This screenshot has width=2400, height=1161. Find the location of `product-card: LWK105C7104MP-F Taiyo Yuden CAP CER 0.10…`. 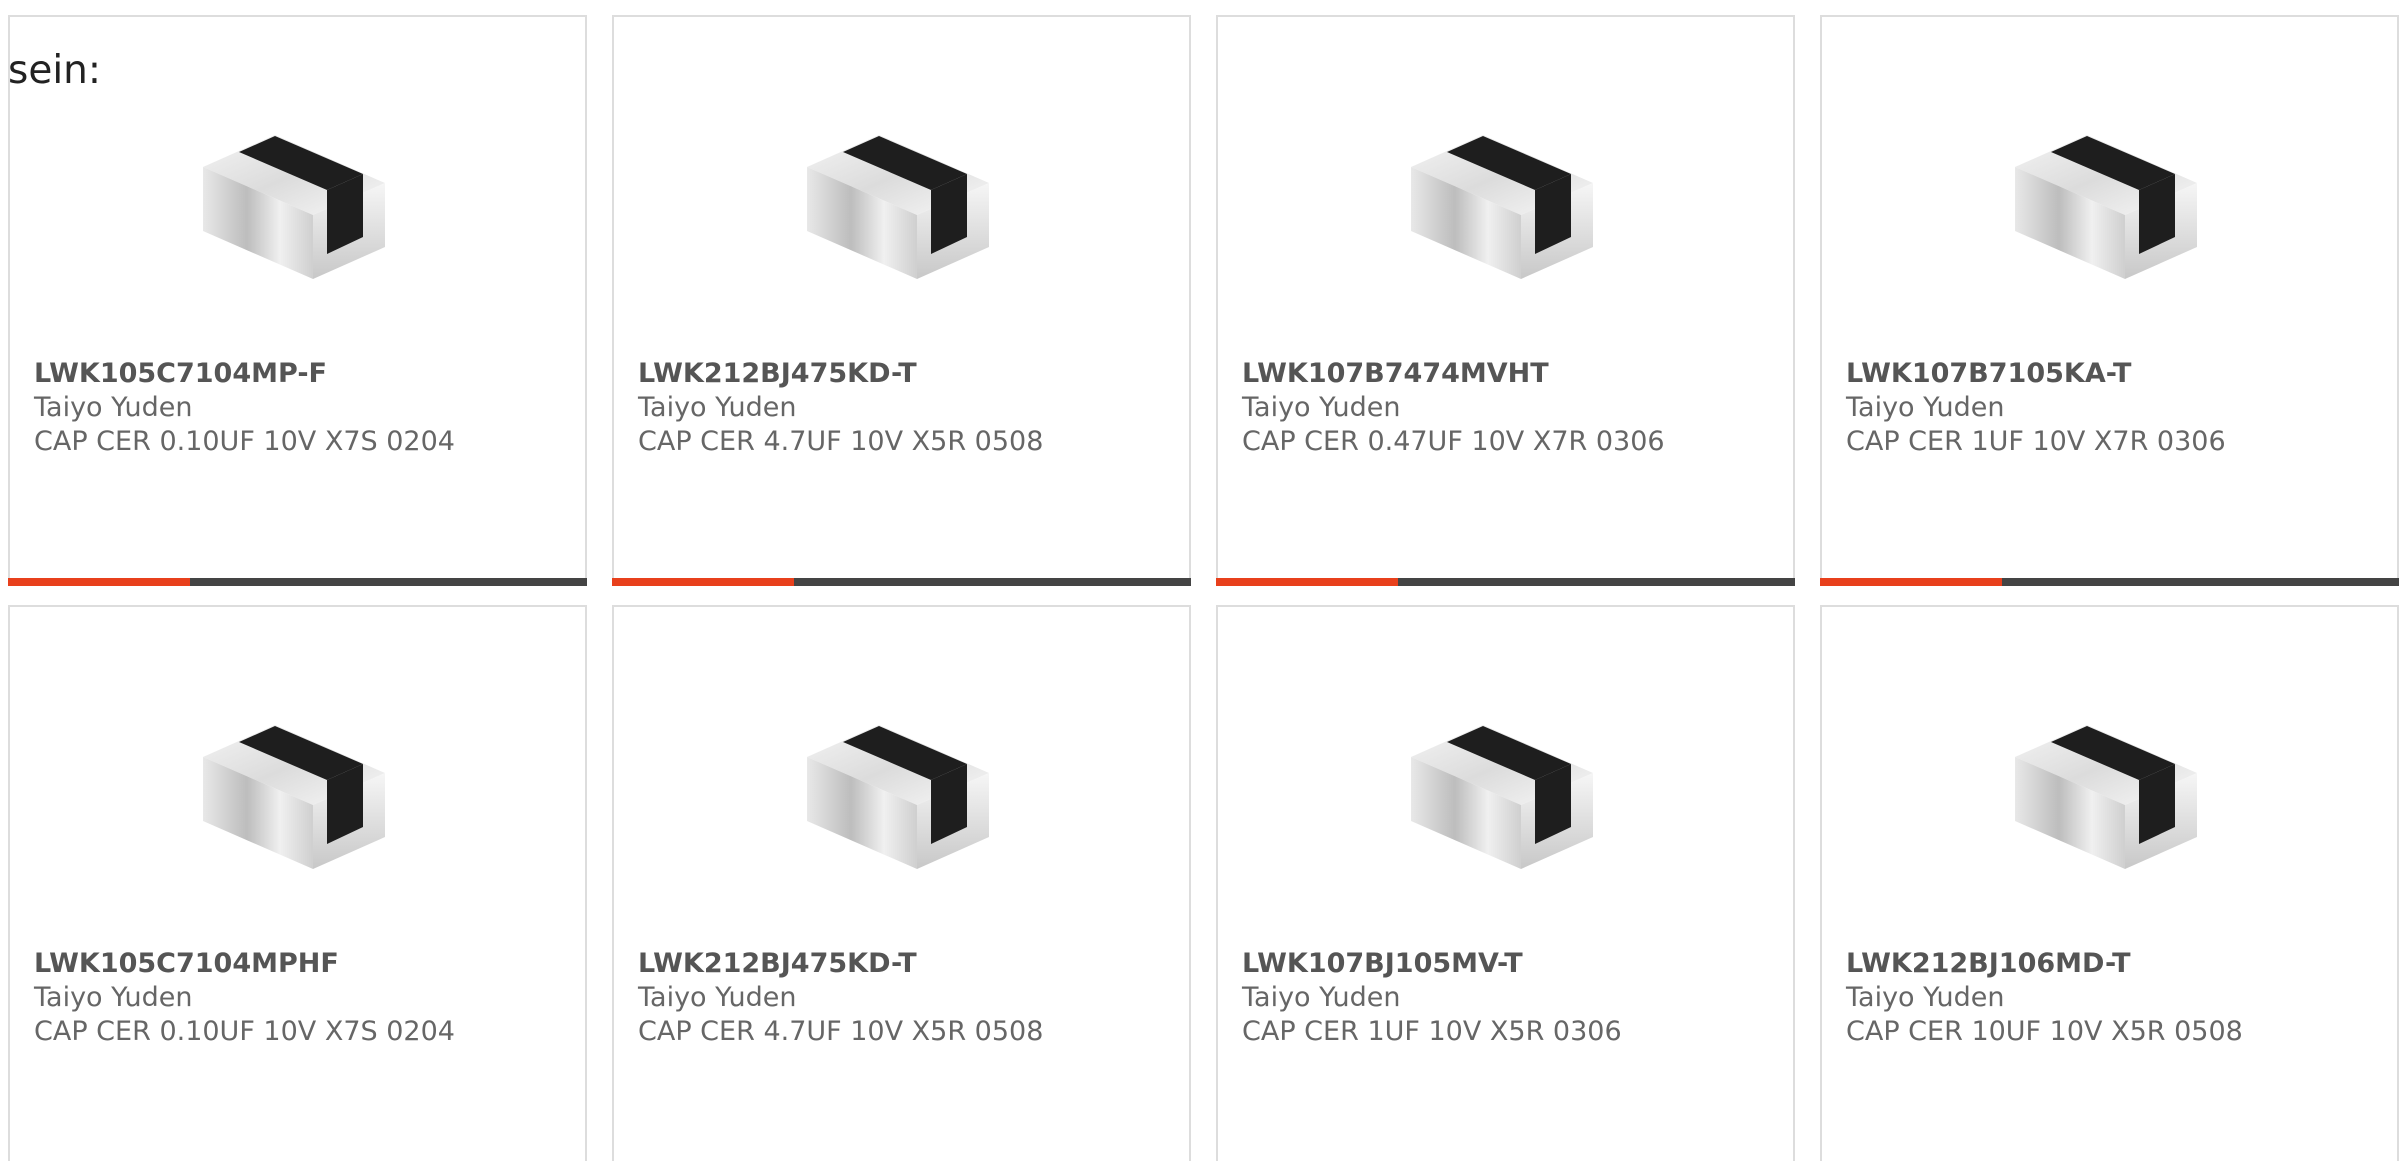

product-card: LWK105C7104MP-F Taiyo Yuden CAP CER 0.10… is located at coordinates (297, 300).